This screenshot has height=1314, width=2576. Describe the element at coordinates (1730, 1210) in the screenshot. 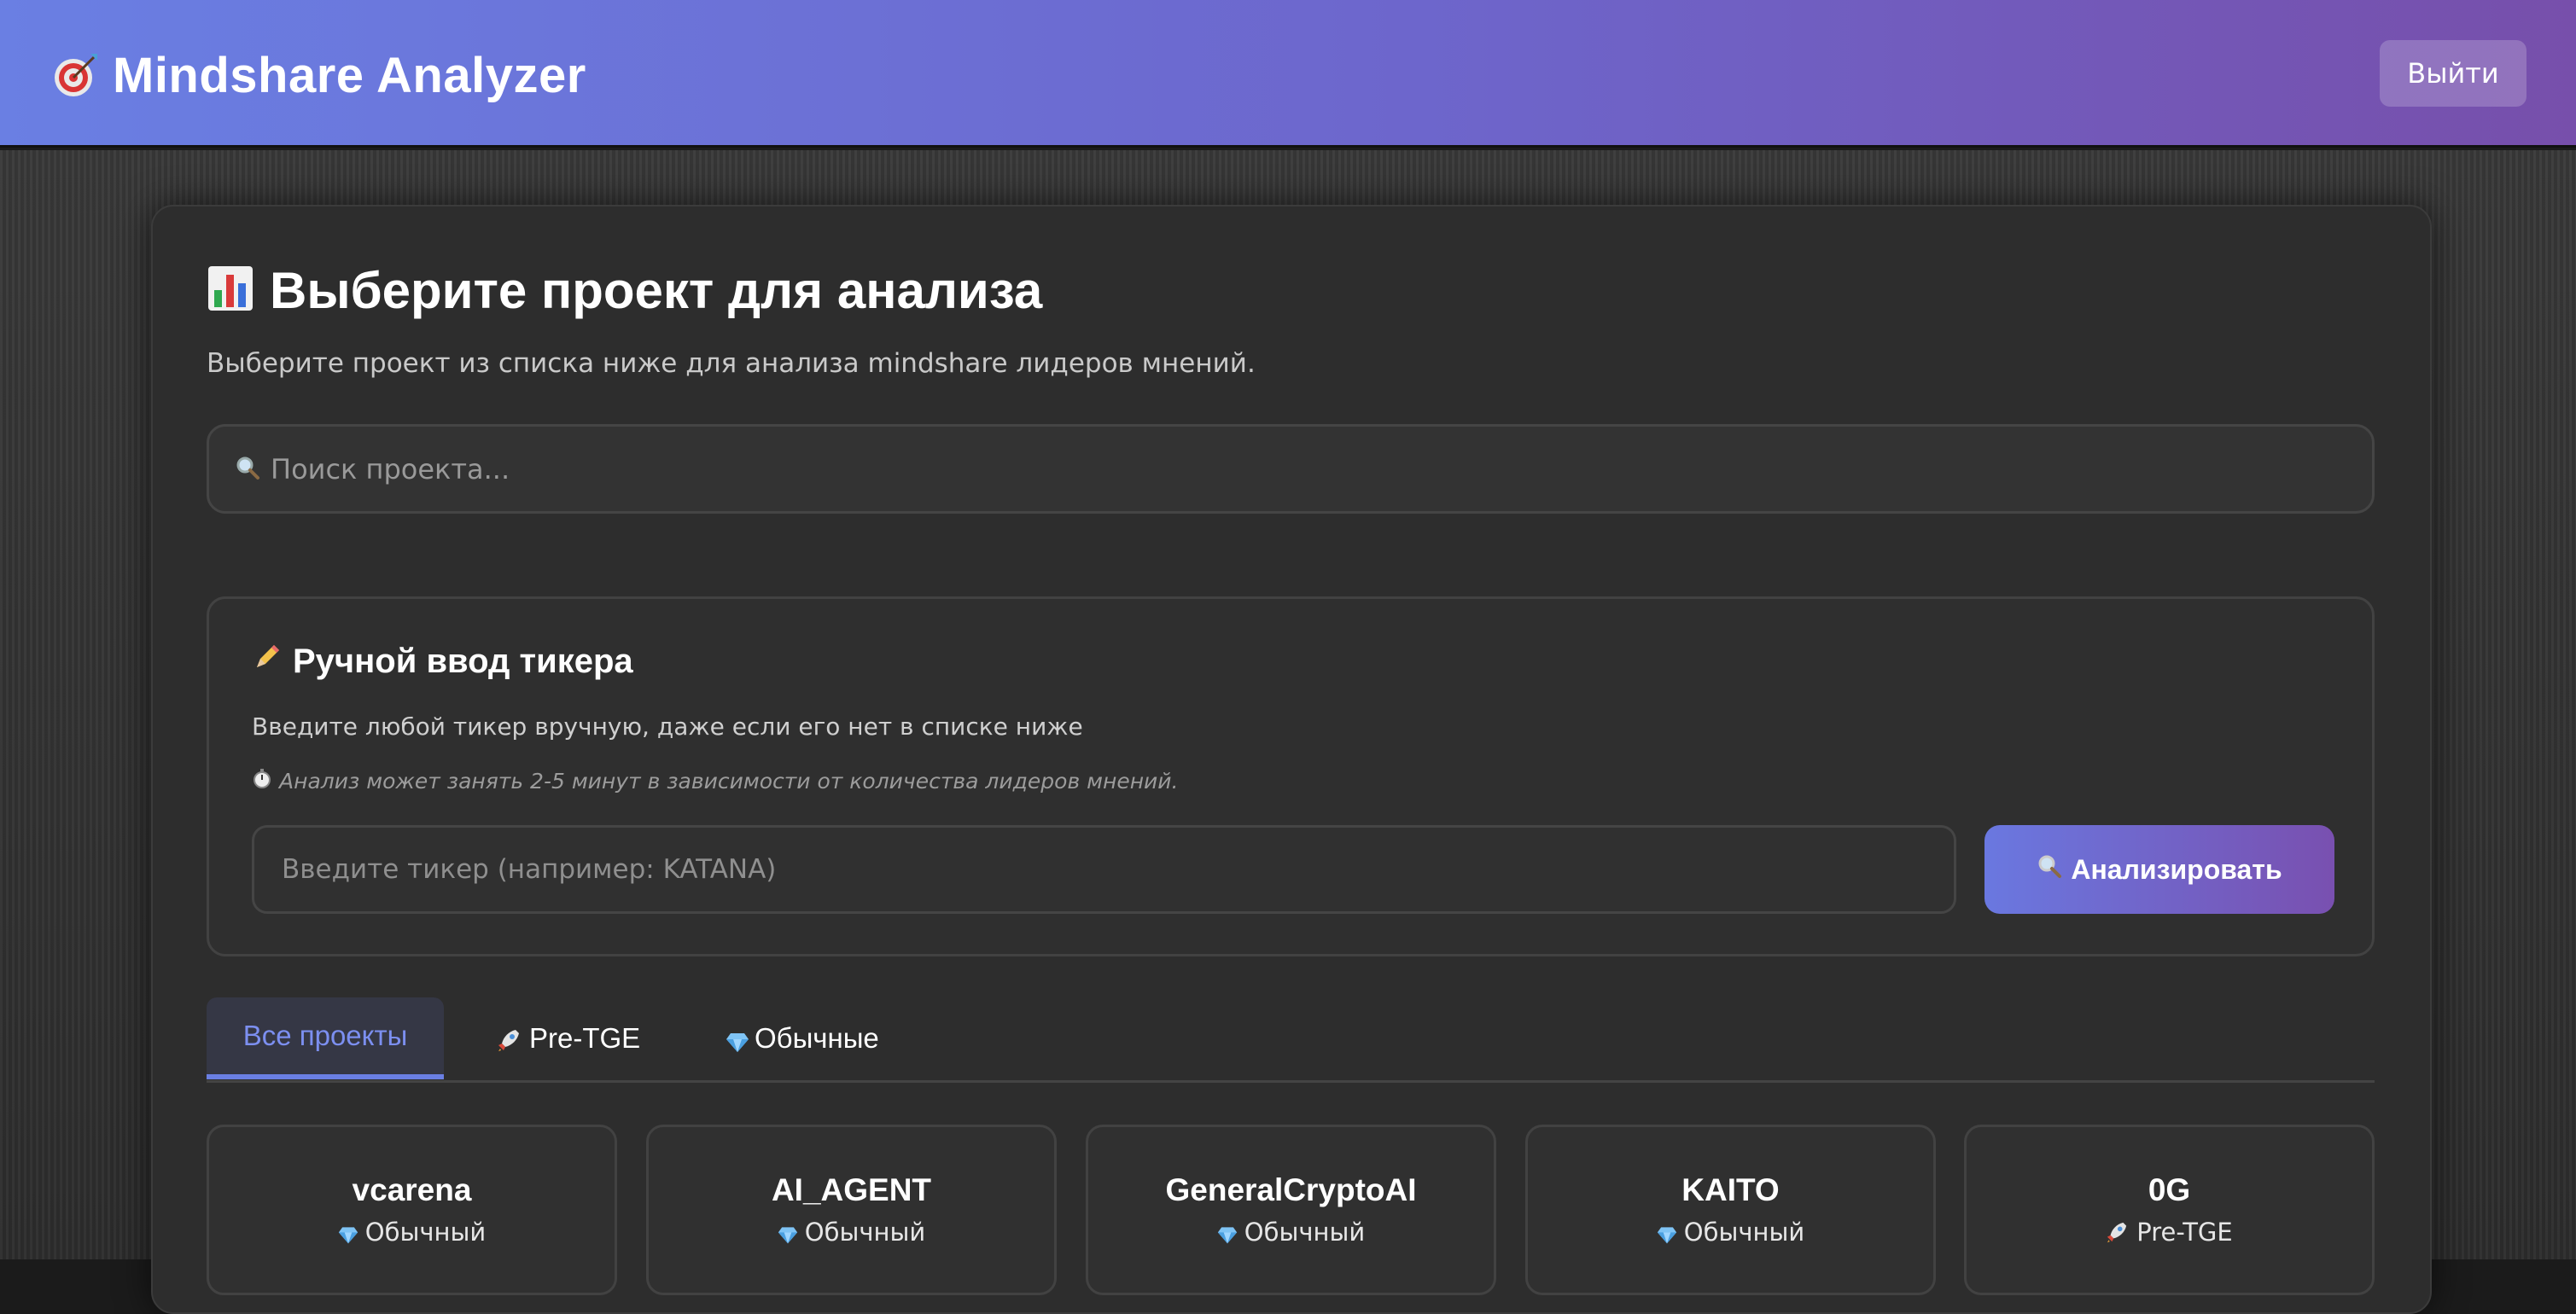

I see `project-card: KAITO Обычный` at that location.